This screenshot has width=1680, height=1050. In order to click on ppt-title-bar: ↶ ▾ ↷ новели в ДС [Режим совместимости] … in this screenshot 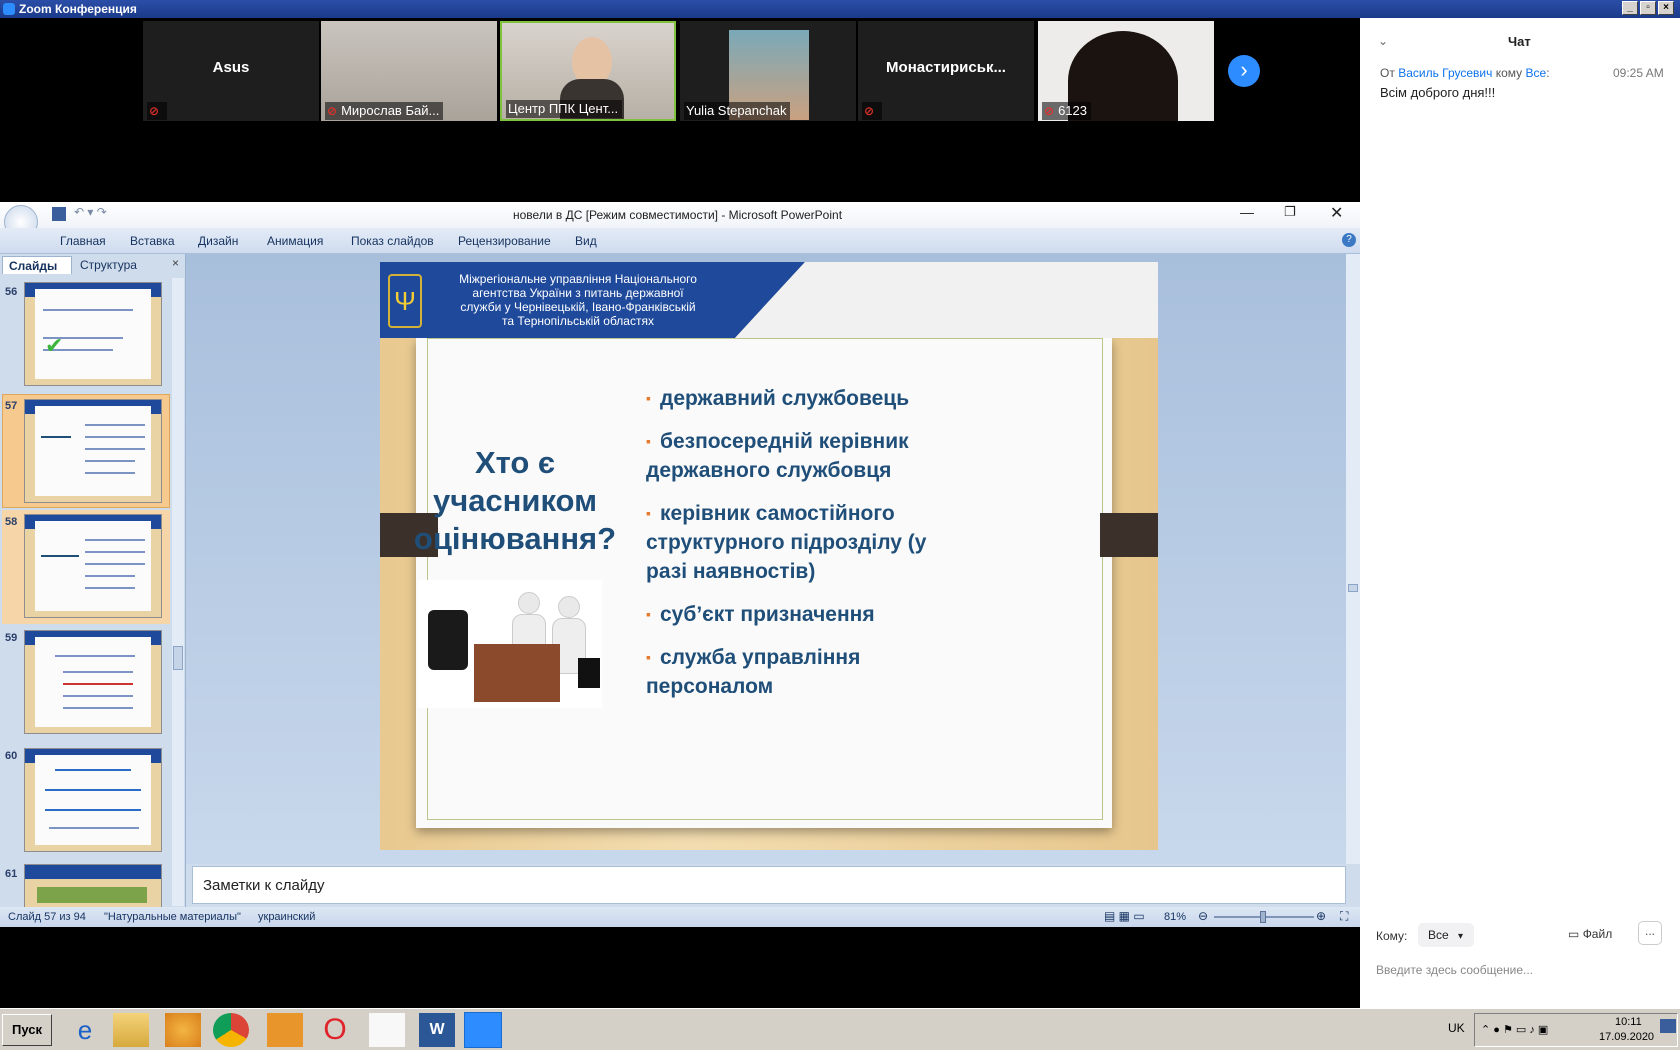, I will do `click(680, 220)`.